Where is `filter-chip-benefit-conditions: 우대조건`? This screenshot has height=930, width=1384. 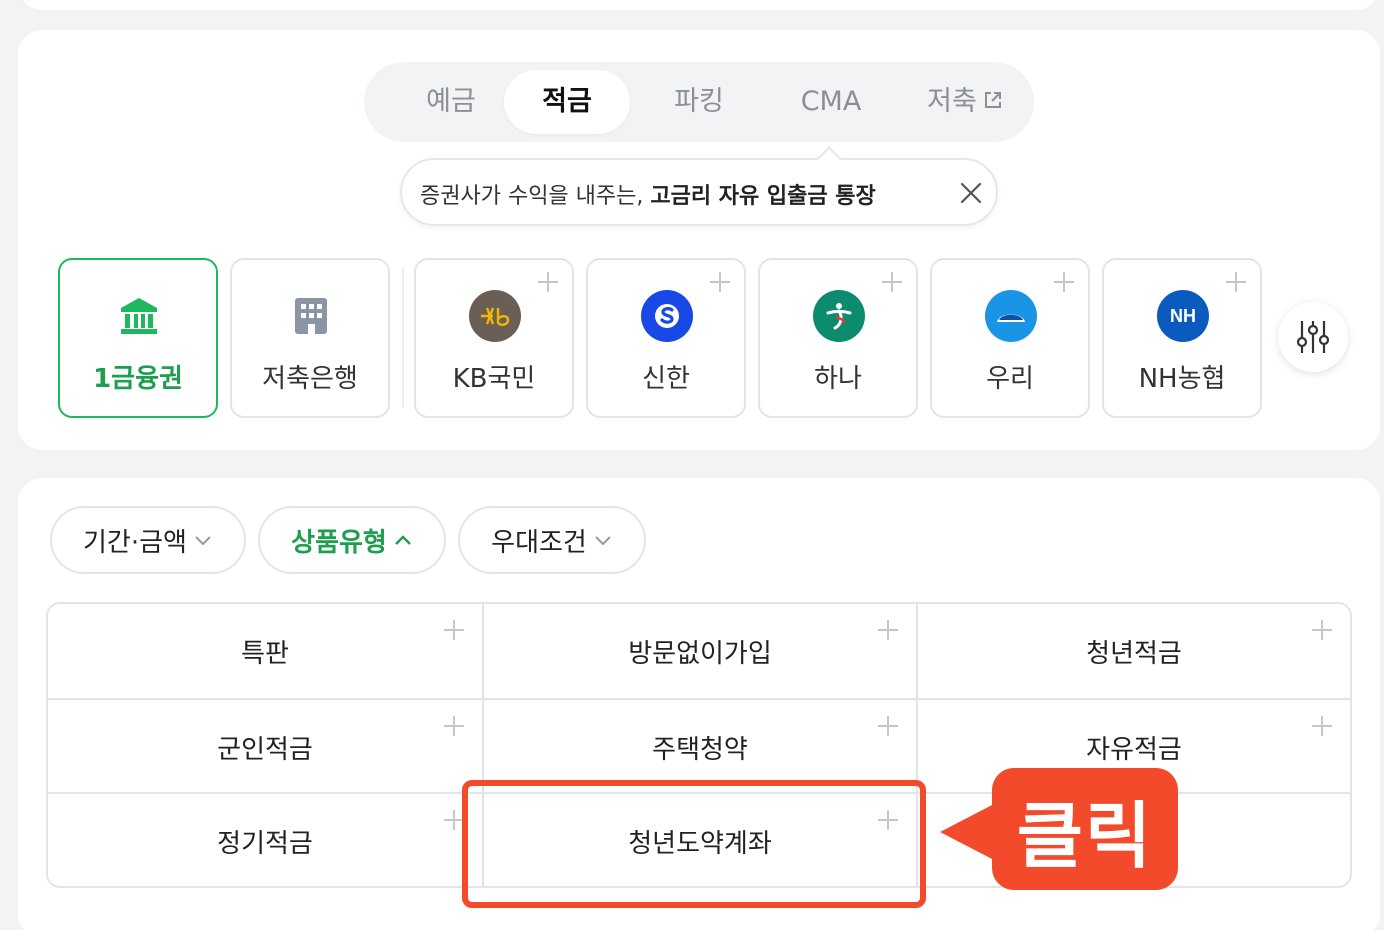
filter-chip-benefit-conditions: 우대조건 is located at coordinates (552, 540).